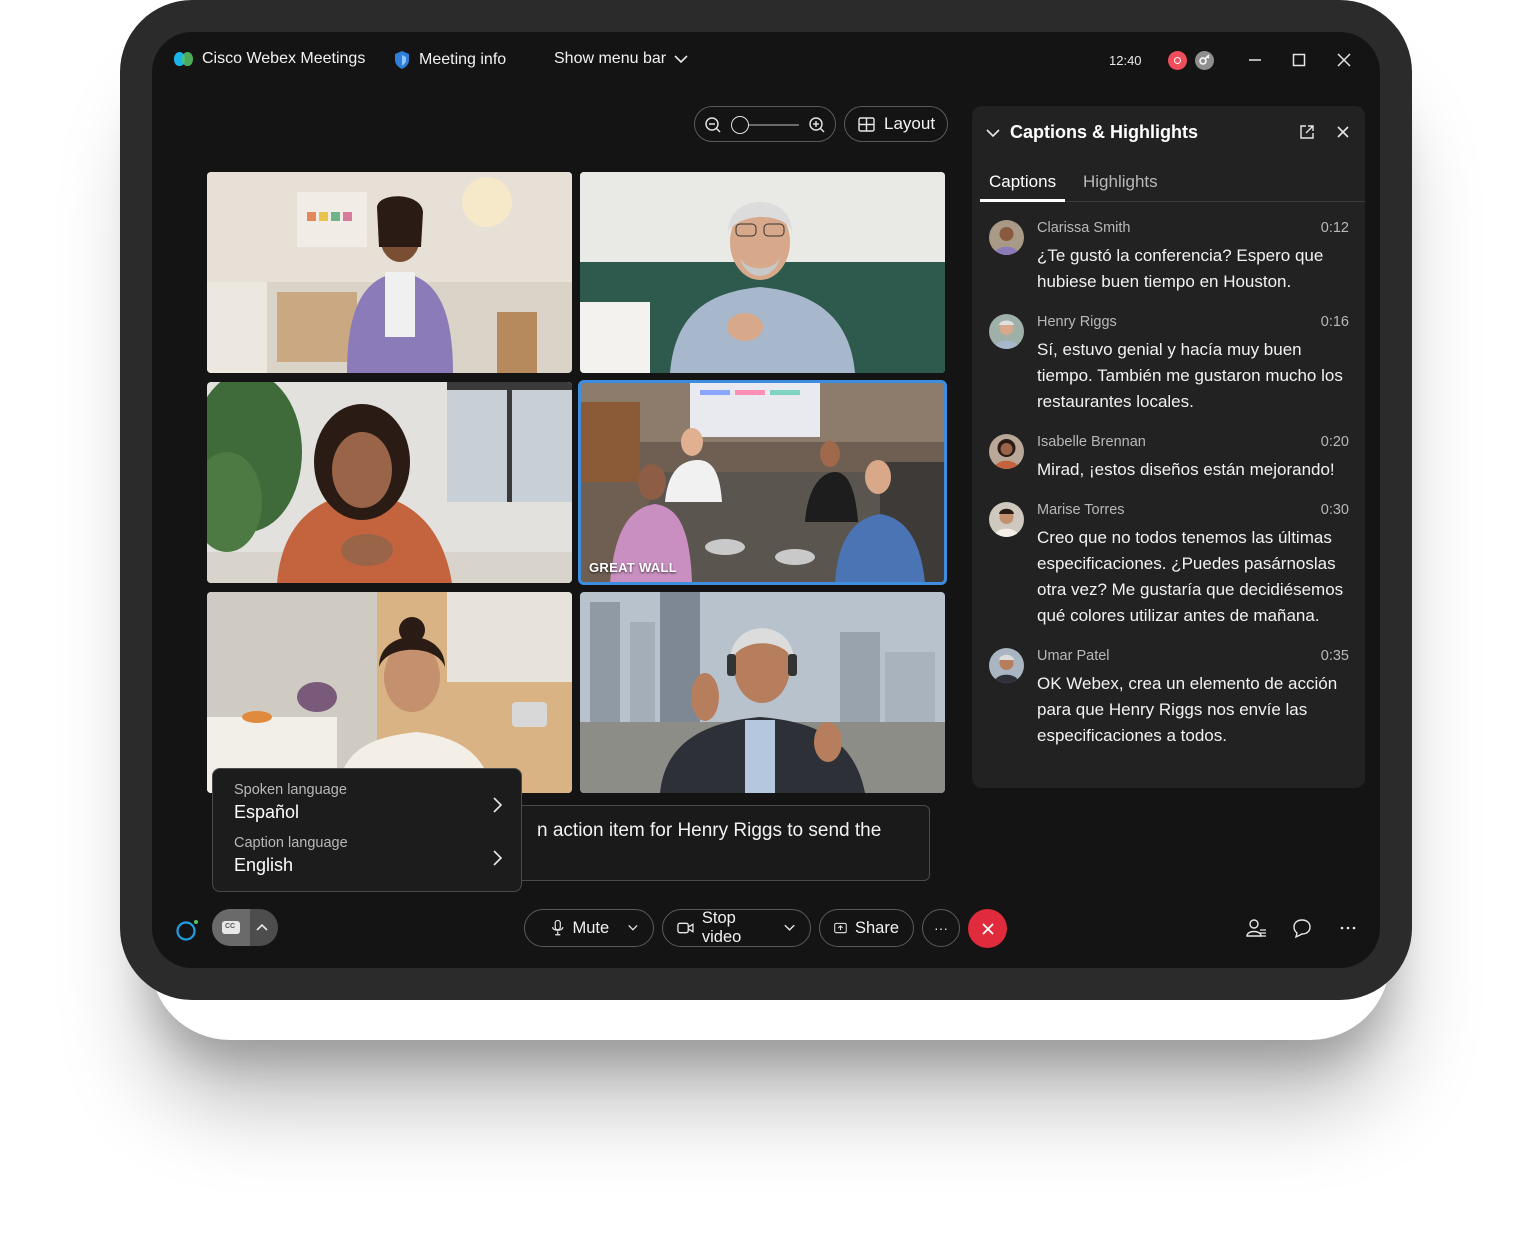 This screenshot has width=1540, height=1240. I want to click on recording-icon, so click(1177, 60).